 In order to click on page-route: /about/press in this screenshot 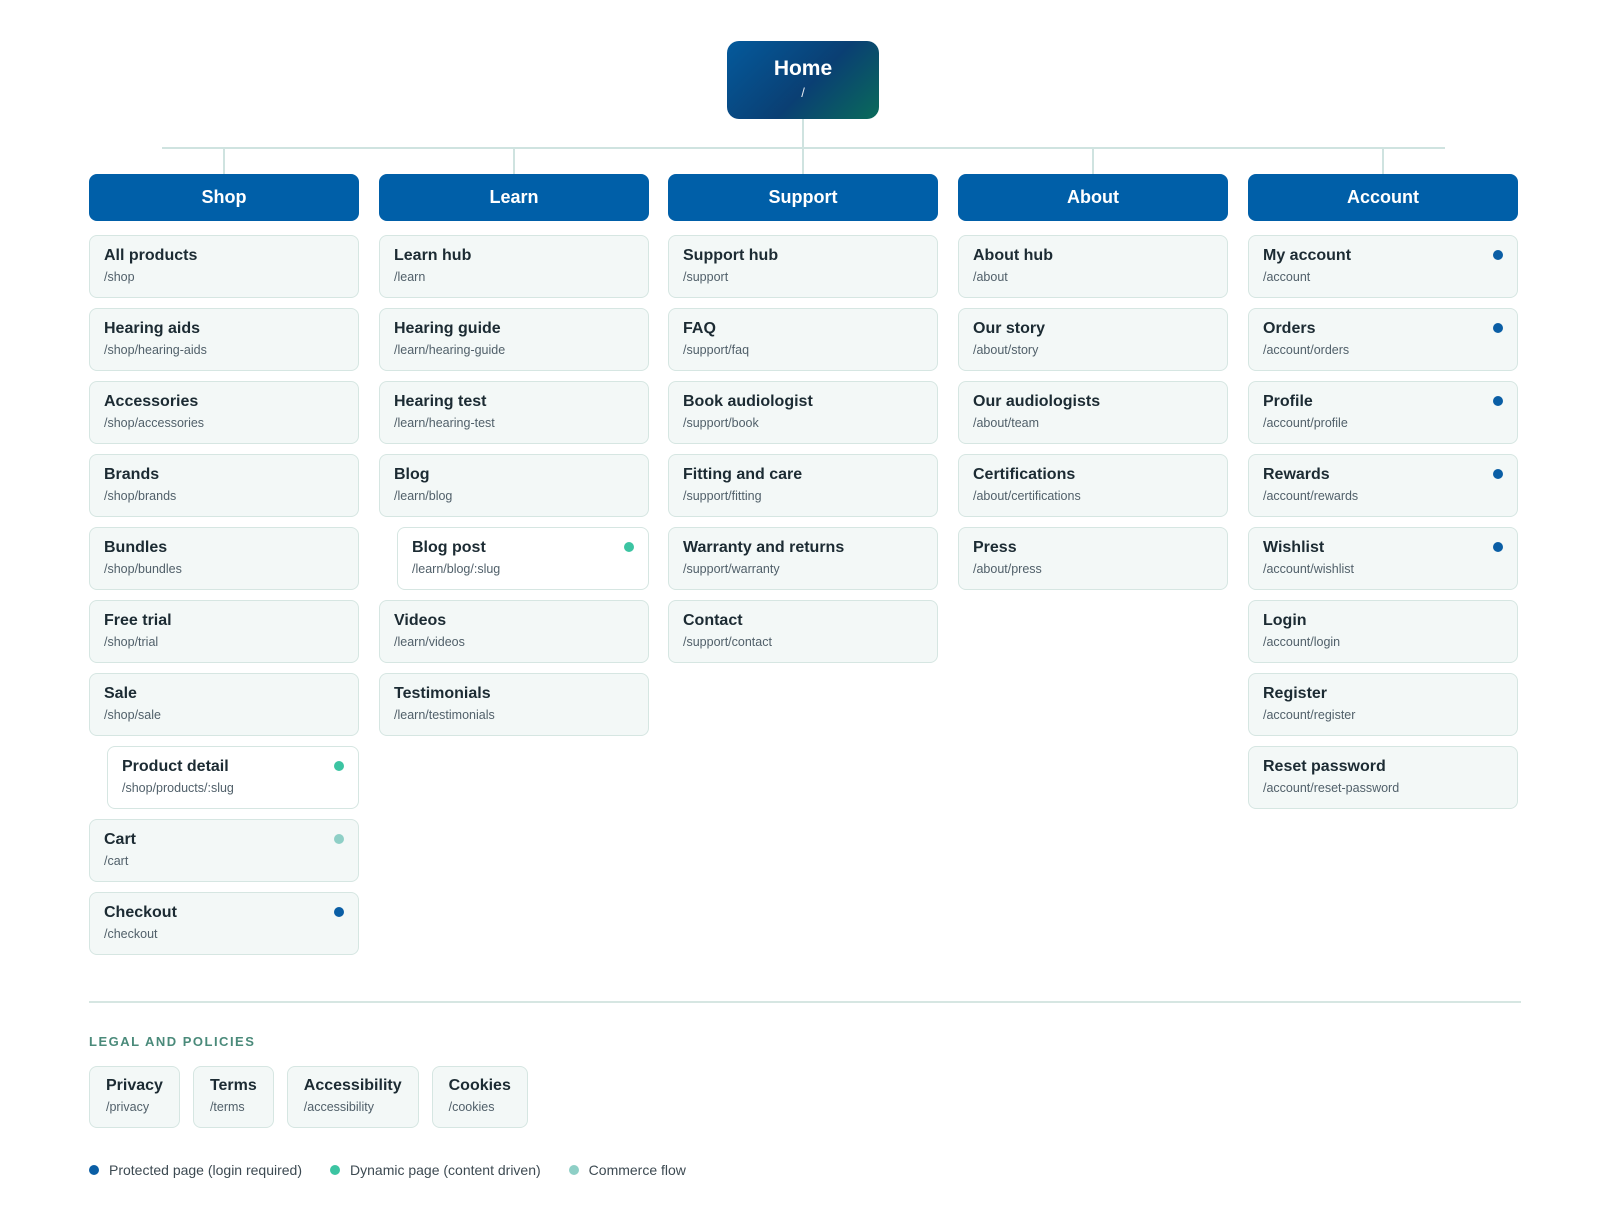, I will do `click(1007, 569)`.